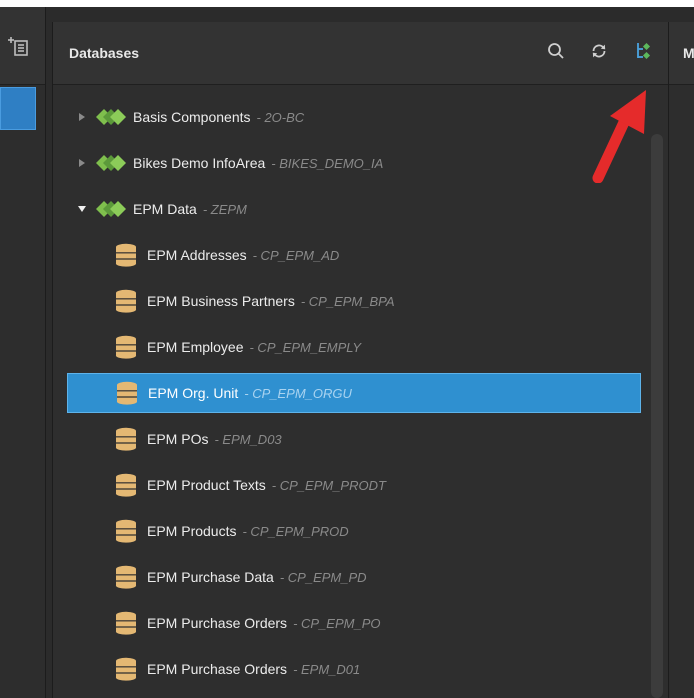  What do you see at coordinates (681, 53) in the screenshot?
I see `right-panel-header: M` at bounding box center [681, 53].